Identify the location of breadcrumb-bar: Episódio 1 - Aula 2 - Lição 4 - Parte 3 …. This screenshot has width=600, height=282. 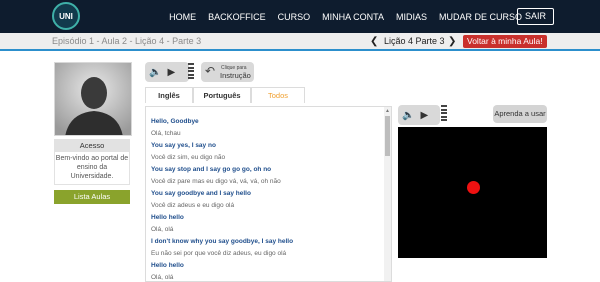
(300, 42).